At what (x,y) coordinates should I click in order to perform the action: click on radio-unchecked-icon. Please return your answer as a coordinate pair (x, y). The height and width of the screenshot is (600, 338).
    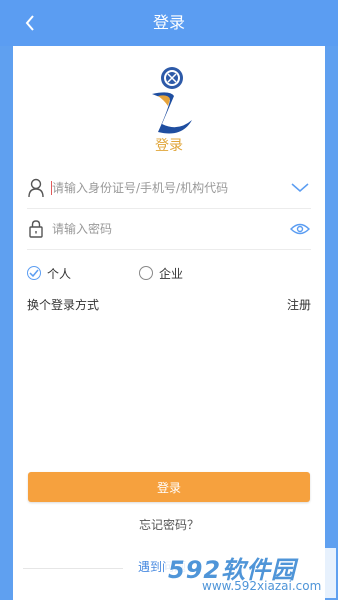
    Looking at the image, I should click on (146, 273).